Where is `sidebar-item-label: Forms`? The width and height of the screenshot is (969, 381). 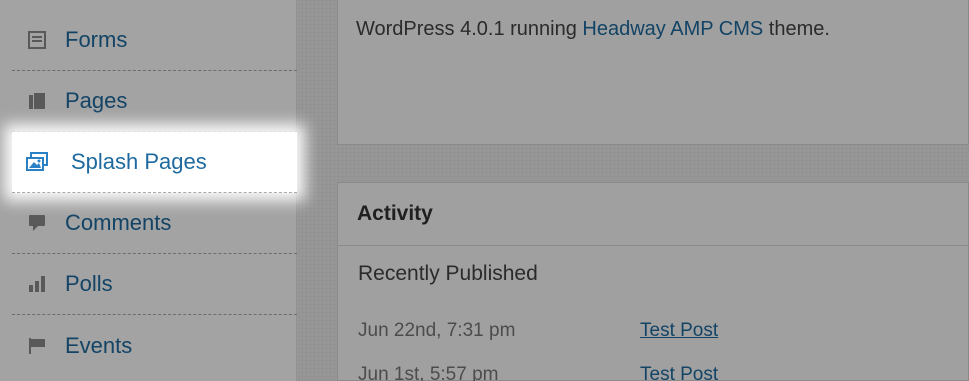
sidebar-item-label: Forms is located at coordinates (96, 39).